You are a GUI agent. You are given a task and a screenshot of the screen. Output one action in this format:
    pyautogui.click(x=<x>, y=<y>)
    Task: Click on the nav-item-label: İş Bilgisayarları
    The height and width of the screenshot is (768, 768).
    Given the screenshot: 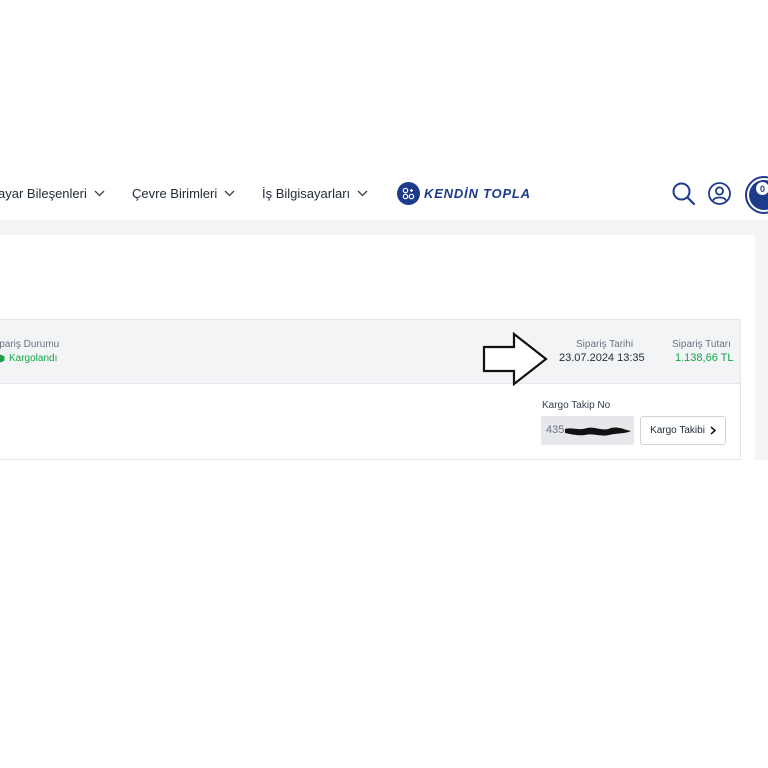 What is the action you would take?
    pyautogui.click(x=306, y=193)
    